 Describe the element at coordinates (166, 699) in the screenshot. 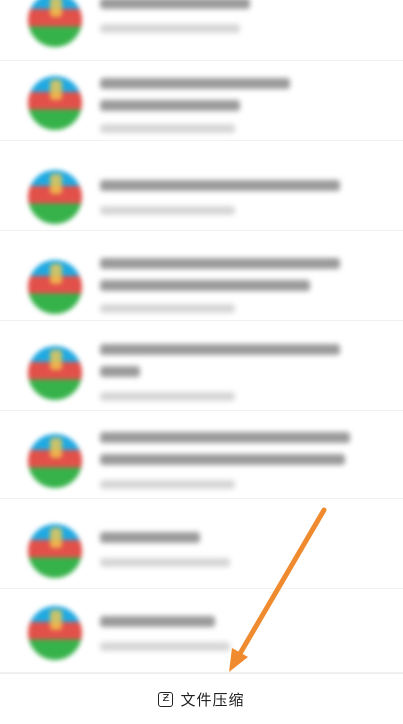

I see `compress-icon: Ƶ` at that location.